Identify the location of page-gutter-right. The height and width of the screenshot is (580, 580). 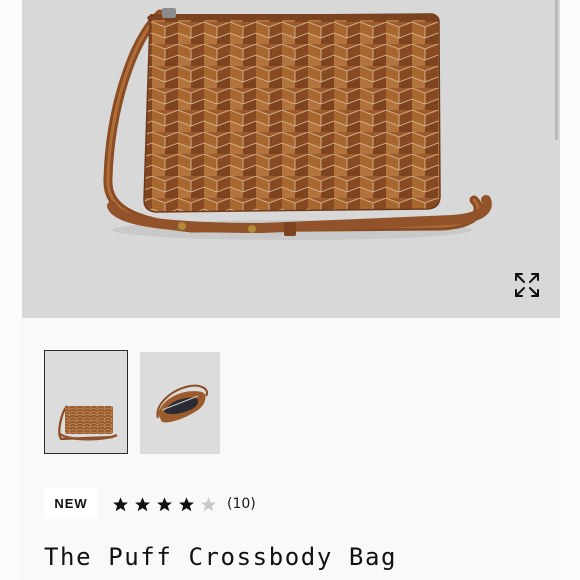
(570, 290).